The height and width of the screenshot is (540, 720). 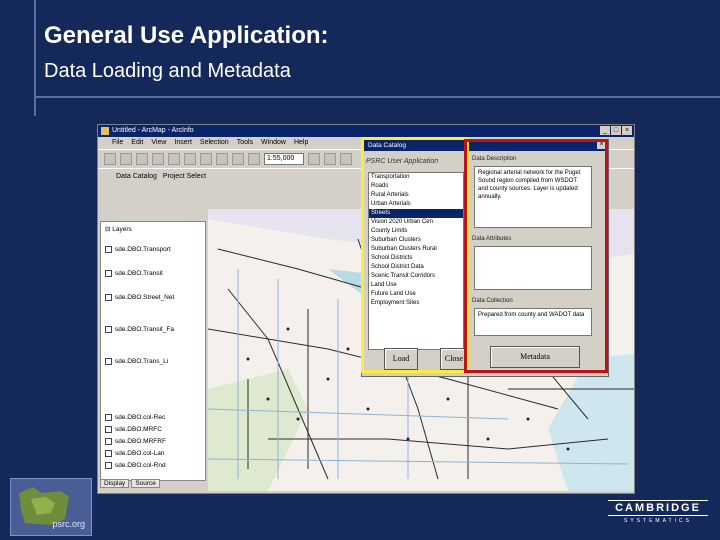 I want to click on copy-icon, so click(x=190, y=159).